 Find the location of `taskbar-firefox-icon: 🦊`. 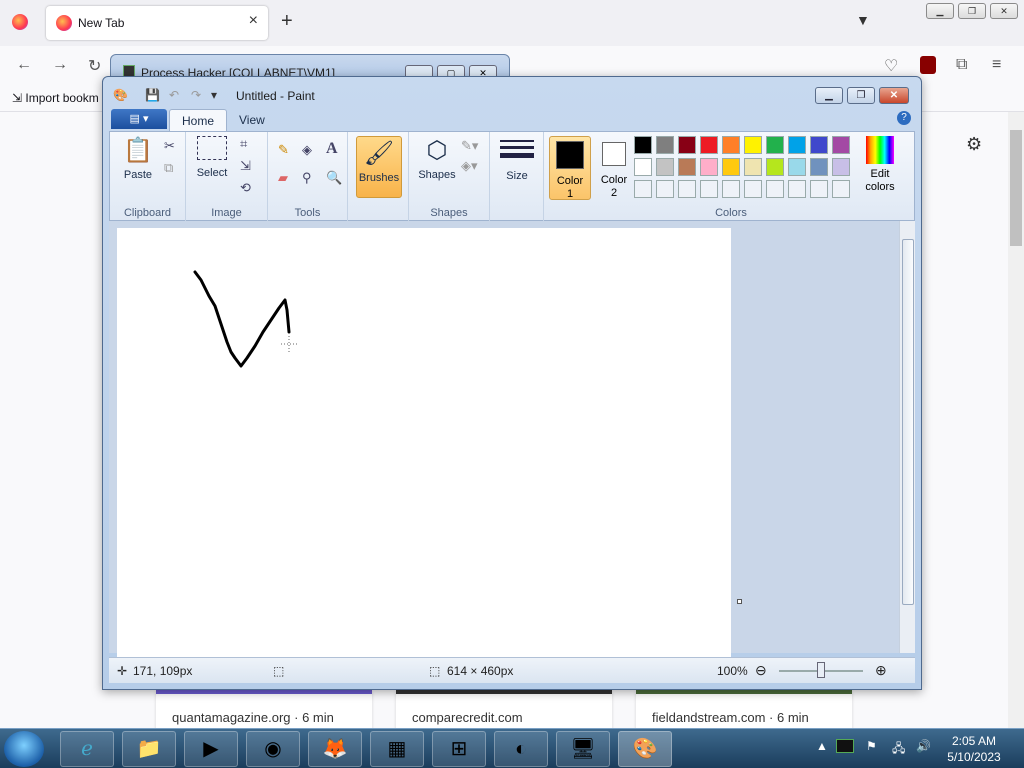

taskbar-firefox-icon: 🦊 is located at coordinates (335, 749).